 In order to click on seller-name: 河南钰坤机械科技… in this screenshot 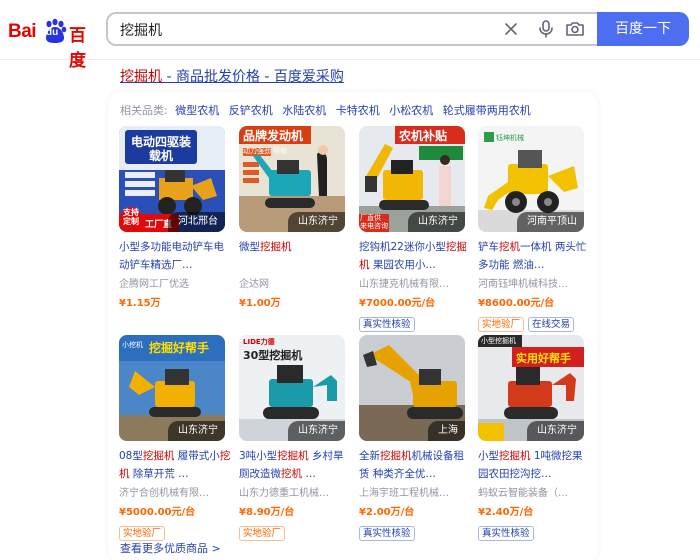, I will do `click(532, 282)`.